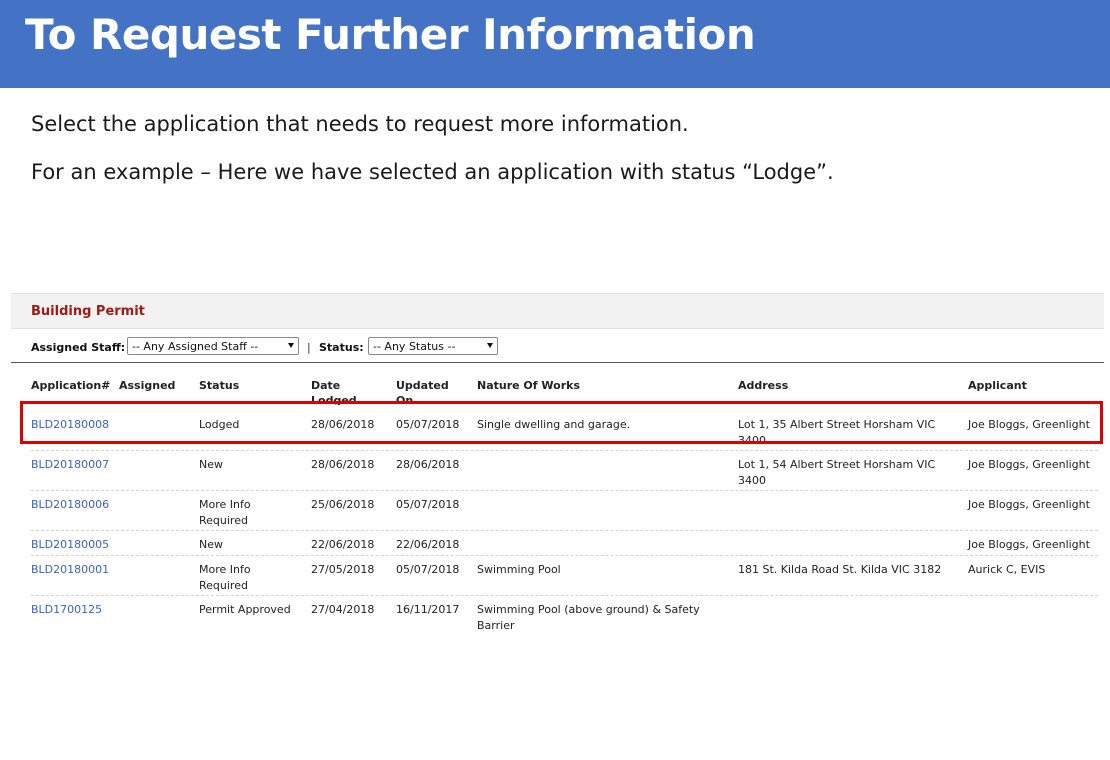 This screenshot has width=1110, height=760. Describe the element at coordinates (428, 544) in the screenshot. I see `updated-on-cell: 22/06/2018` at that location.